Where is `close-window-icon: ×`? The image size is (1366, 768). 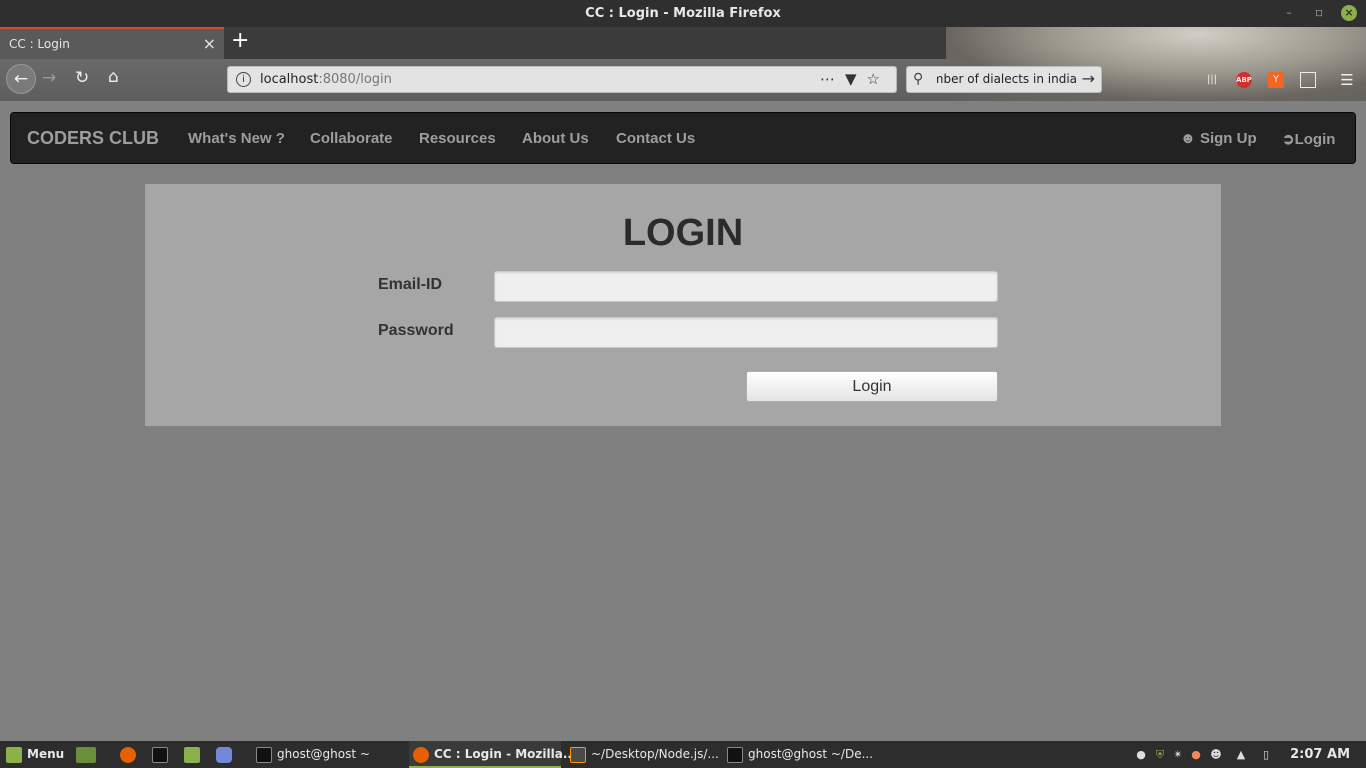 close-window-icon: × is located at coordinates (1349, 13).